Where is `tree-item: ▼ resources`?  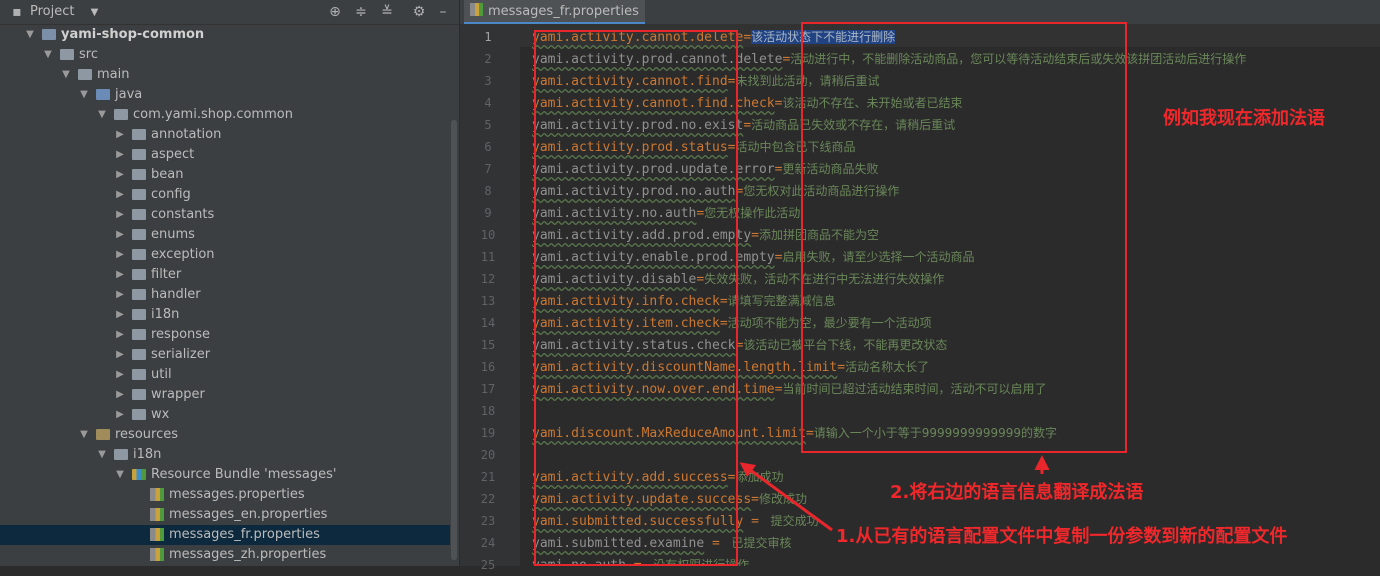
tree-item: ▼ resources is located at coordinates (225, 435).